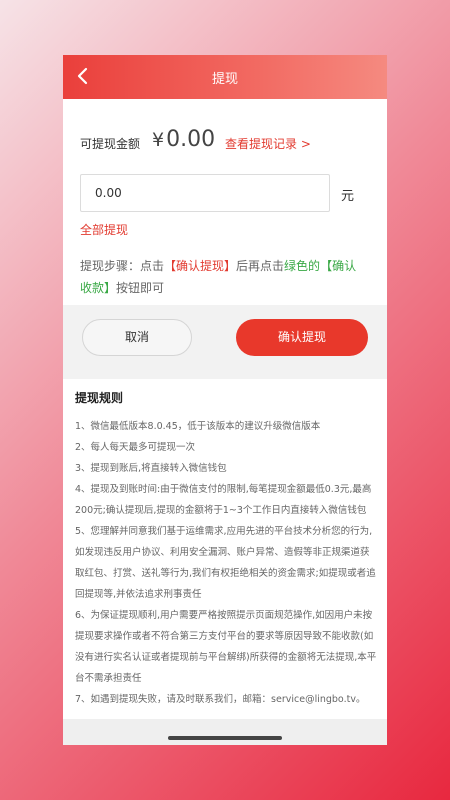  Describe the element at coordinates (110, 144) in the screenshot. I see `withdrawable-amount-label: 可提现金额` at that location.